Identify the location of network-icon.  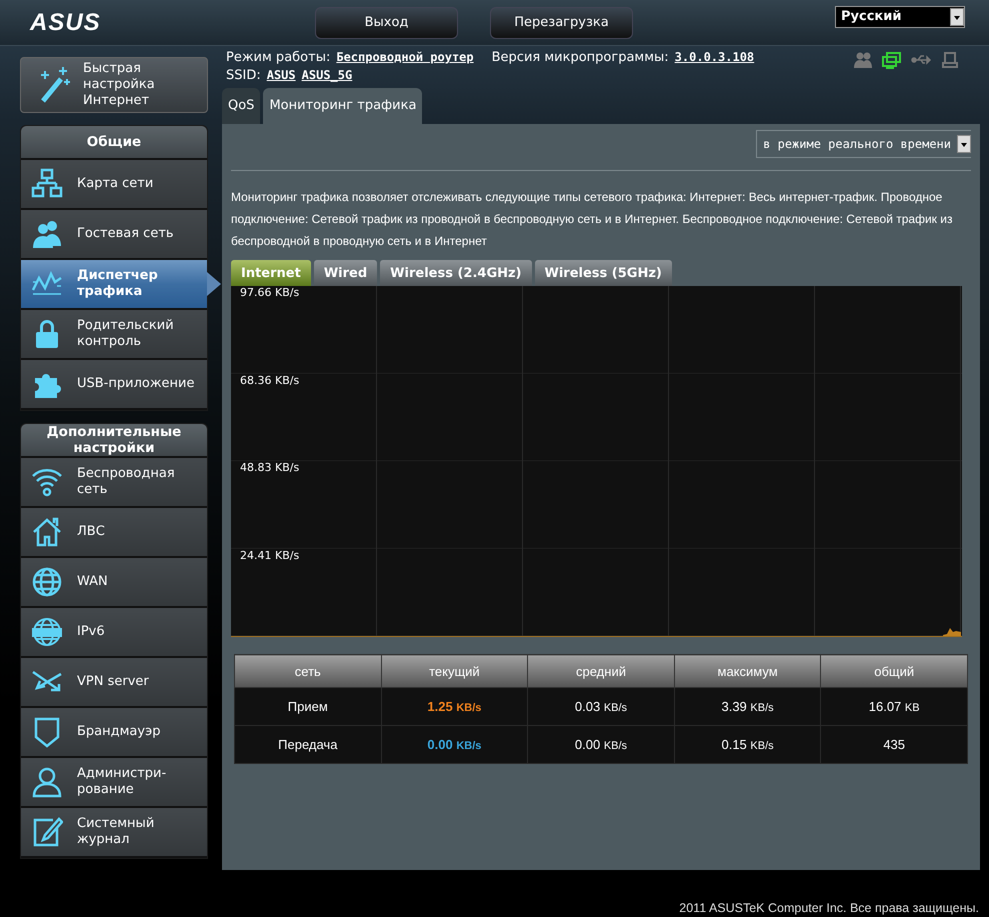
(47, 184).